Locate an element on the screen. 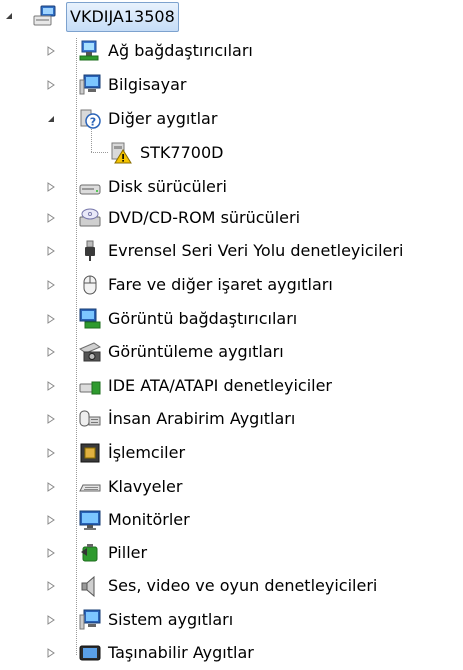 The height and width of the screenshot is (670, 463). system-device-icon is located at coordinates (90, 620).